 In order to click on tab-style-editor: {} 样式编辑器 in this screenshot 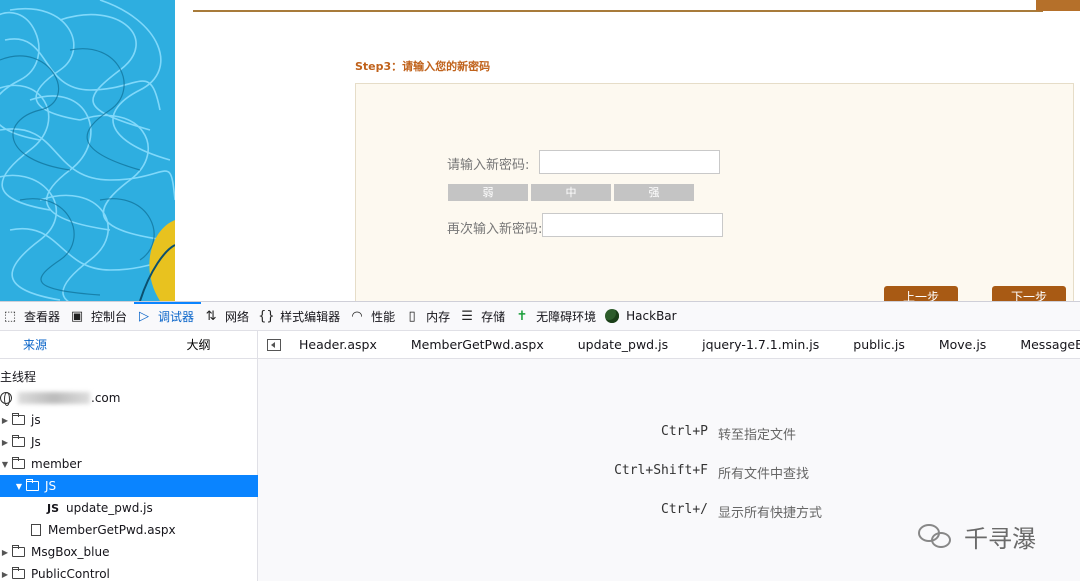, I will do `click(301, 316)`.